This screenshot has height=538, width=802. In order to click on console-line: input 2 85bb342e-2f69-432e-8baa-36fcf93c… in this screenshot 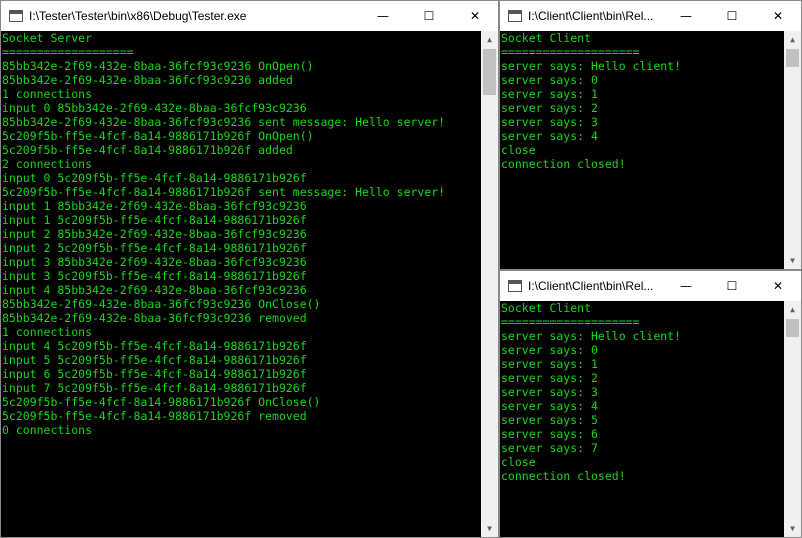, I will do `click(154, 234)`.